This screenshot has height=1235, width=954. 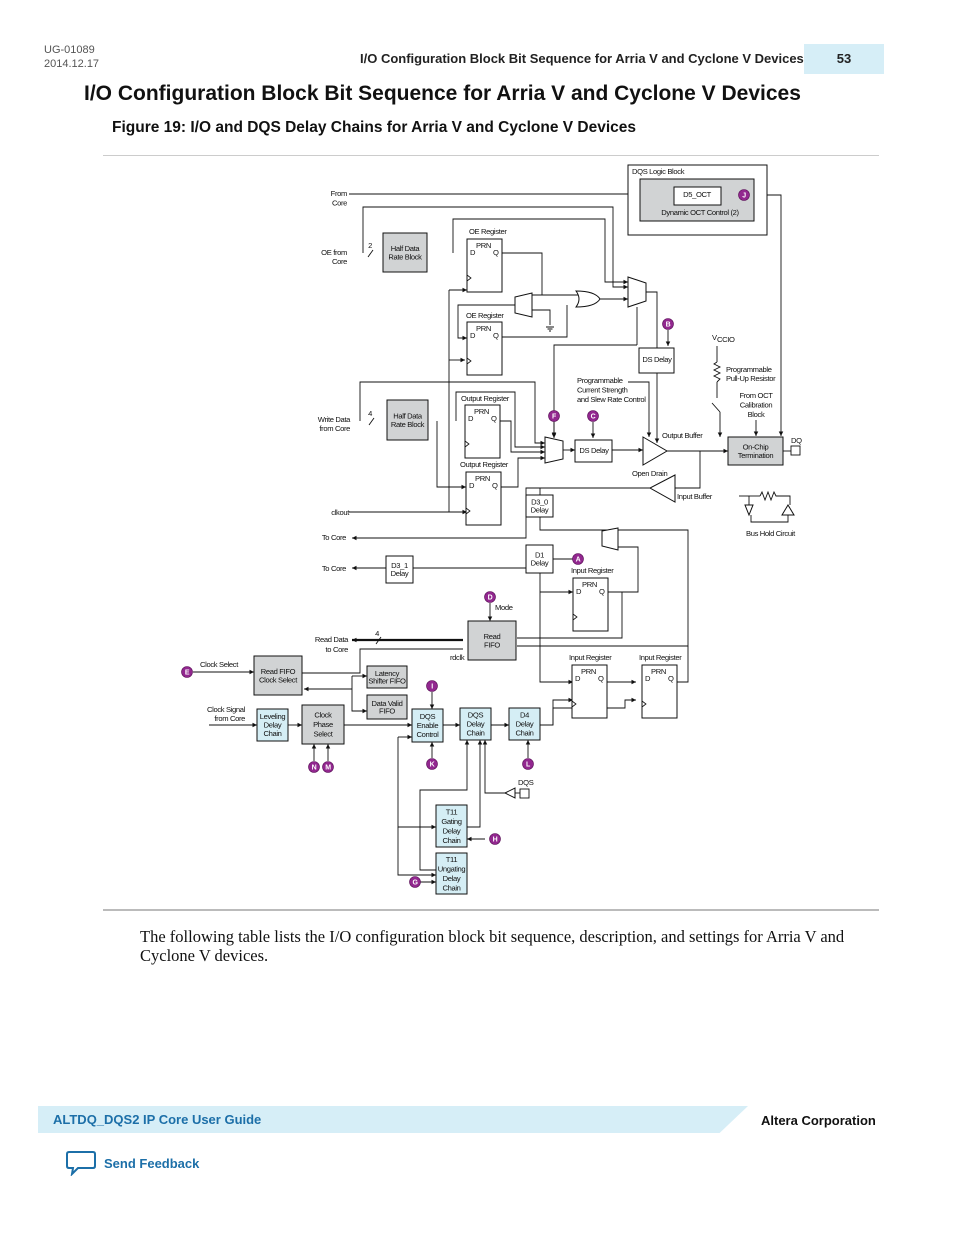 I want to click on read-data-to-core-label: Read Data, so click(x=332, y=639).